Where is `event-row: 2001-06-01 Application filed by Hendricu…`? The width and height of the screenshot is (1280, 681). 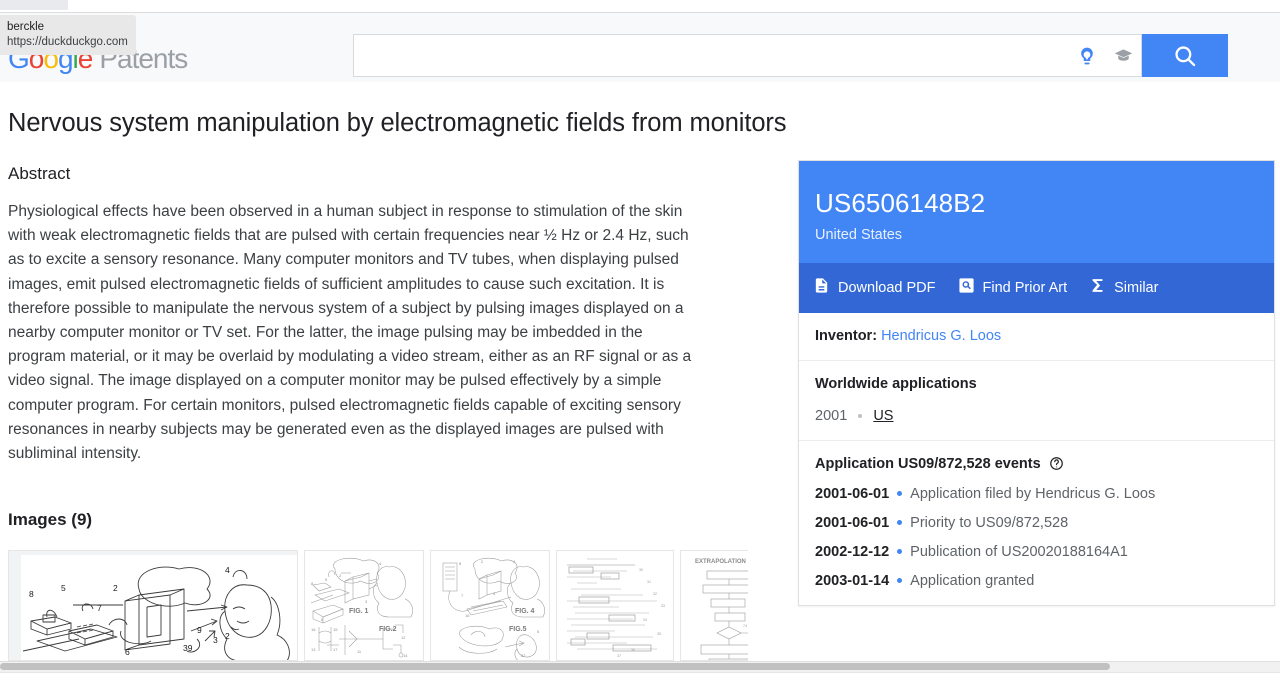 event-row: 2001-06-01 Application filed by Hendricu… is located at coordinates (1036, 494).